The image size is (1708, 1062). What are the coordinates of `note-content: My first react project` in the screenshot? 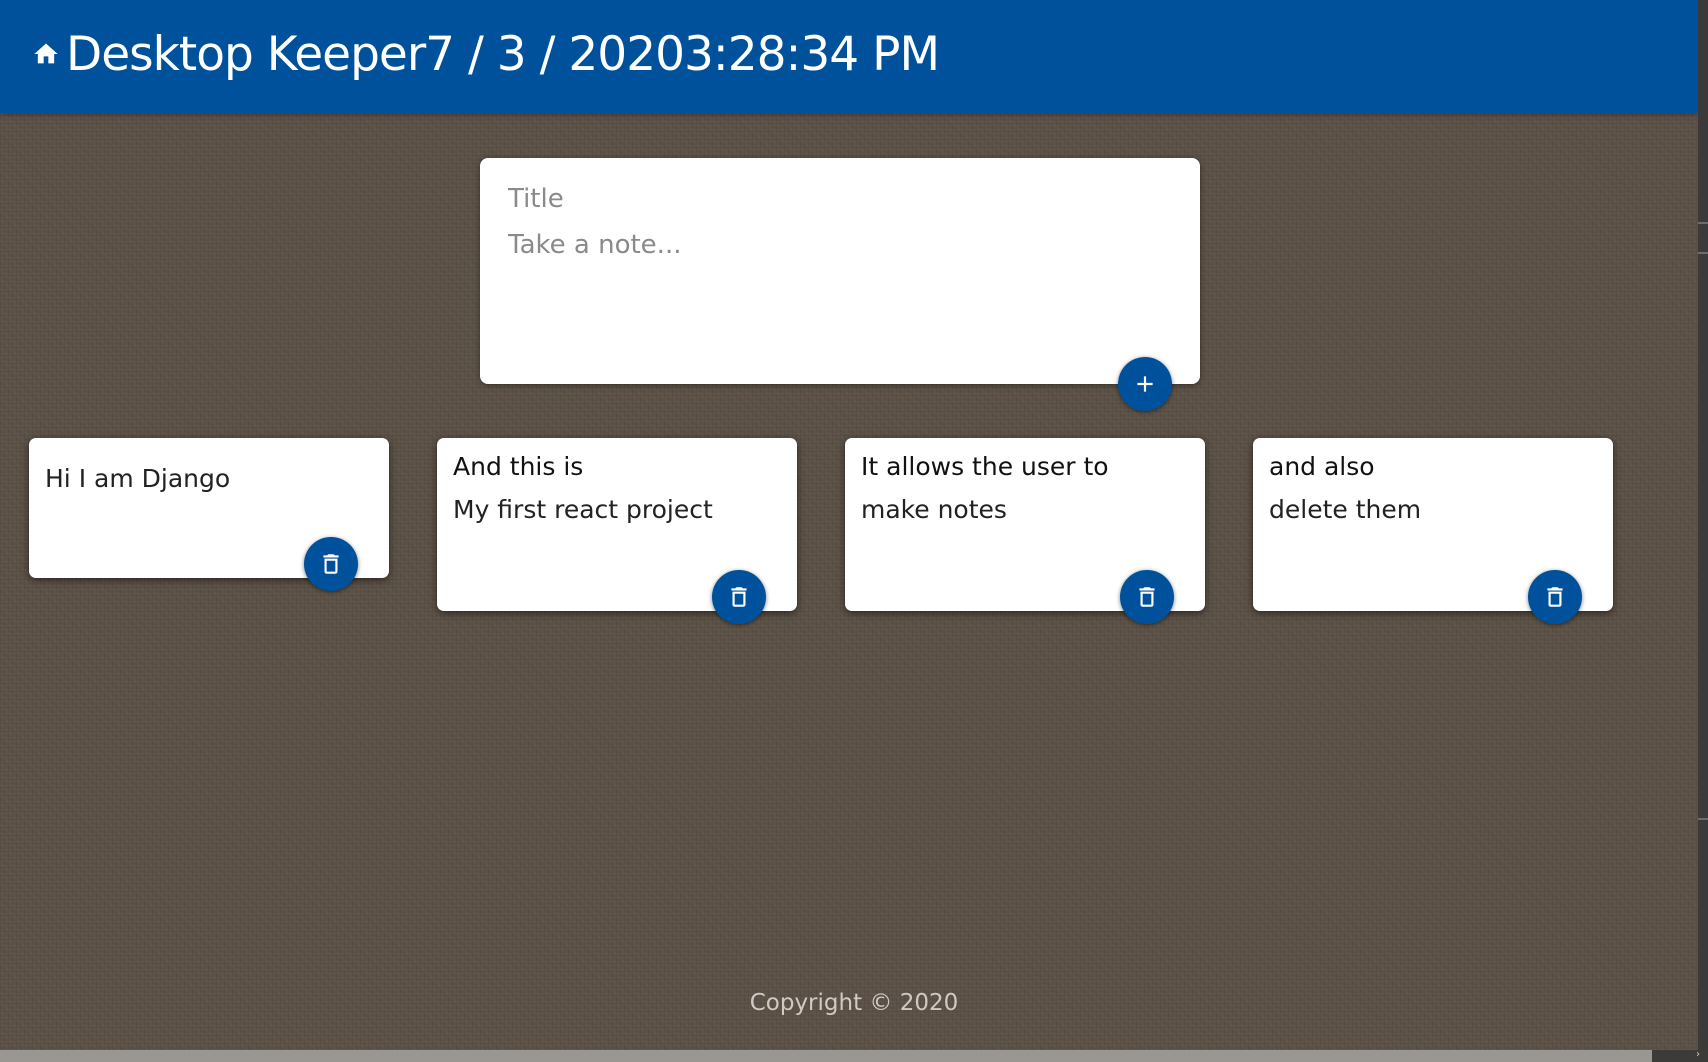 It's located at (583, 509).